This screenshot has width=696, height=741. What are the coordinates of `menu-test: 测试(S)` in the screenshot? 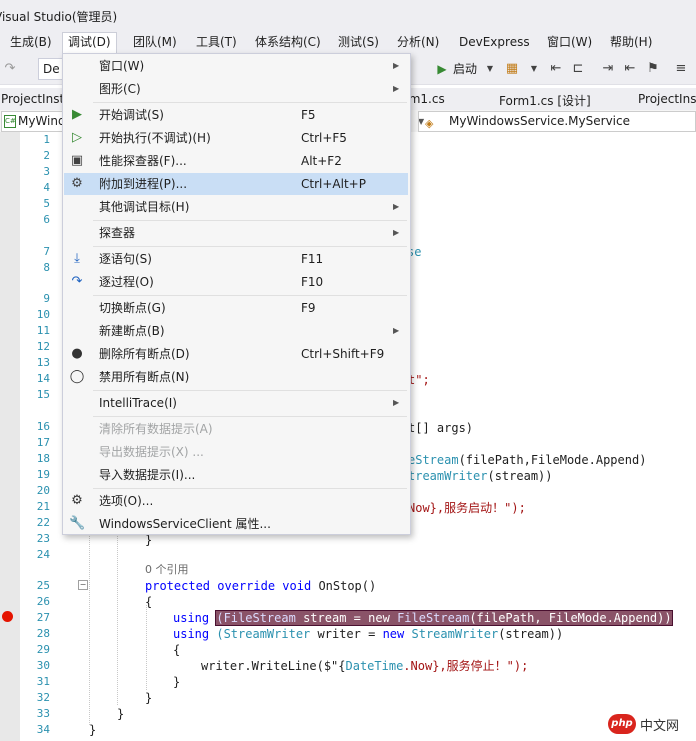 It's located at (358, 42).